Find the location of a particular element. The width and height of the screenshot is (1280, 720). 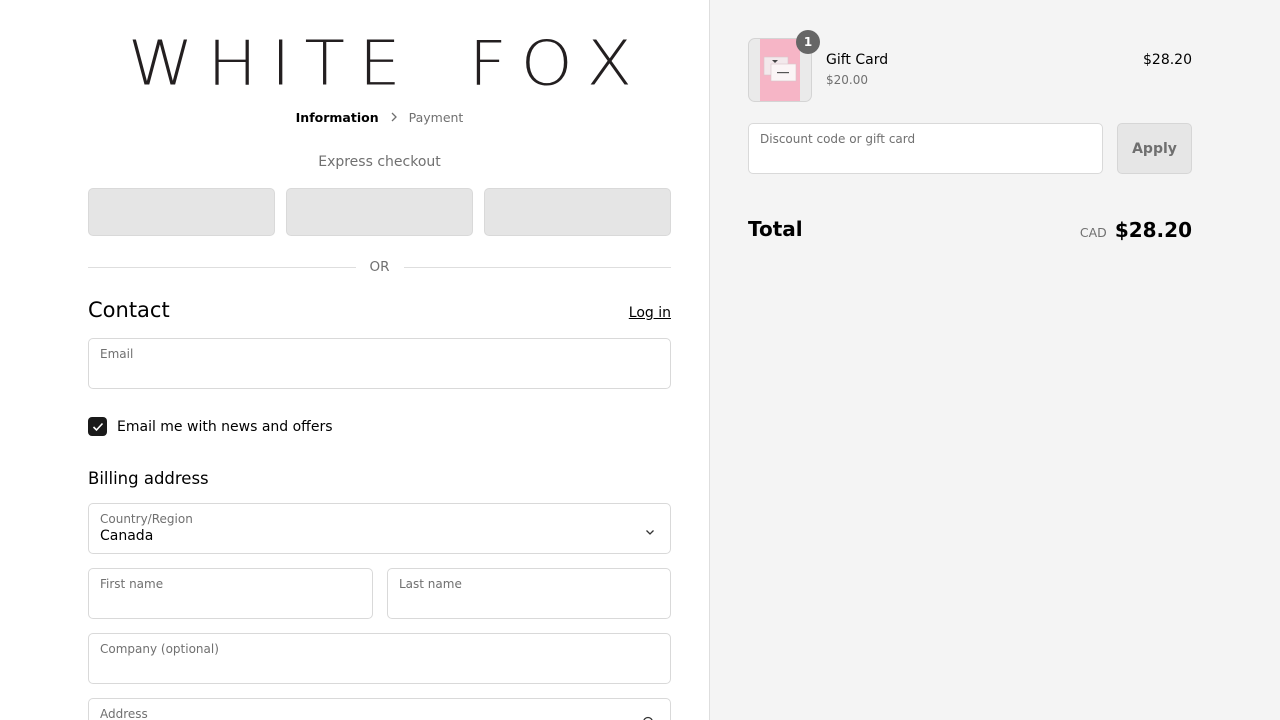

newsletter-checkbox is located at coordinates (97, 426).